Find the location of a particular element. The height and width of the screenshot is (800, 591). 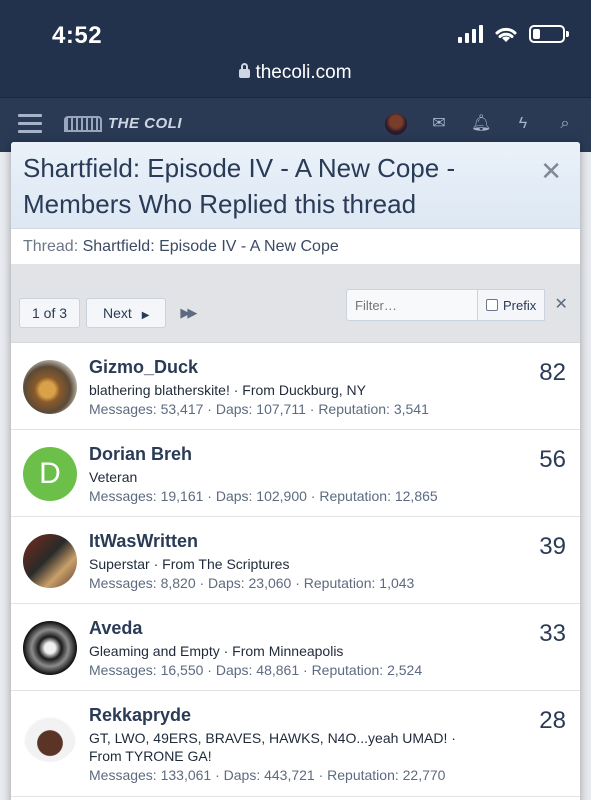

colosseum-icon is located at coordinates (83, 123).